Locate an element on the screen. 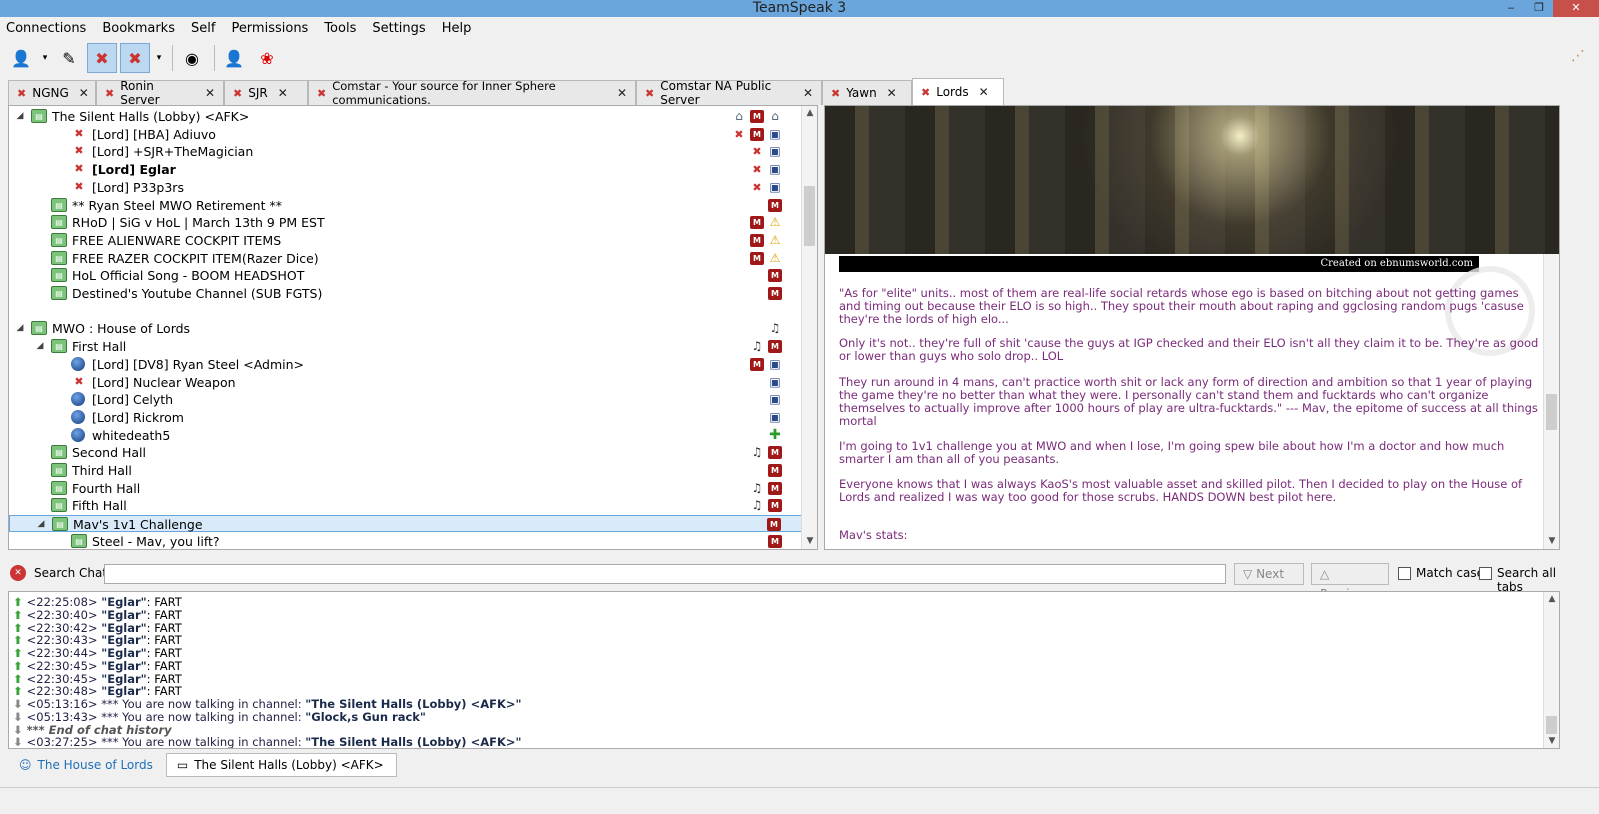 Image resolution: width=1599 pixels, height=814 pixels. info-scrollbar: ▼ is located at coordinates (1551, 401).